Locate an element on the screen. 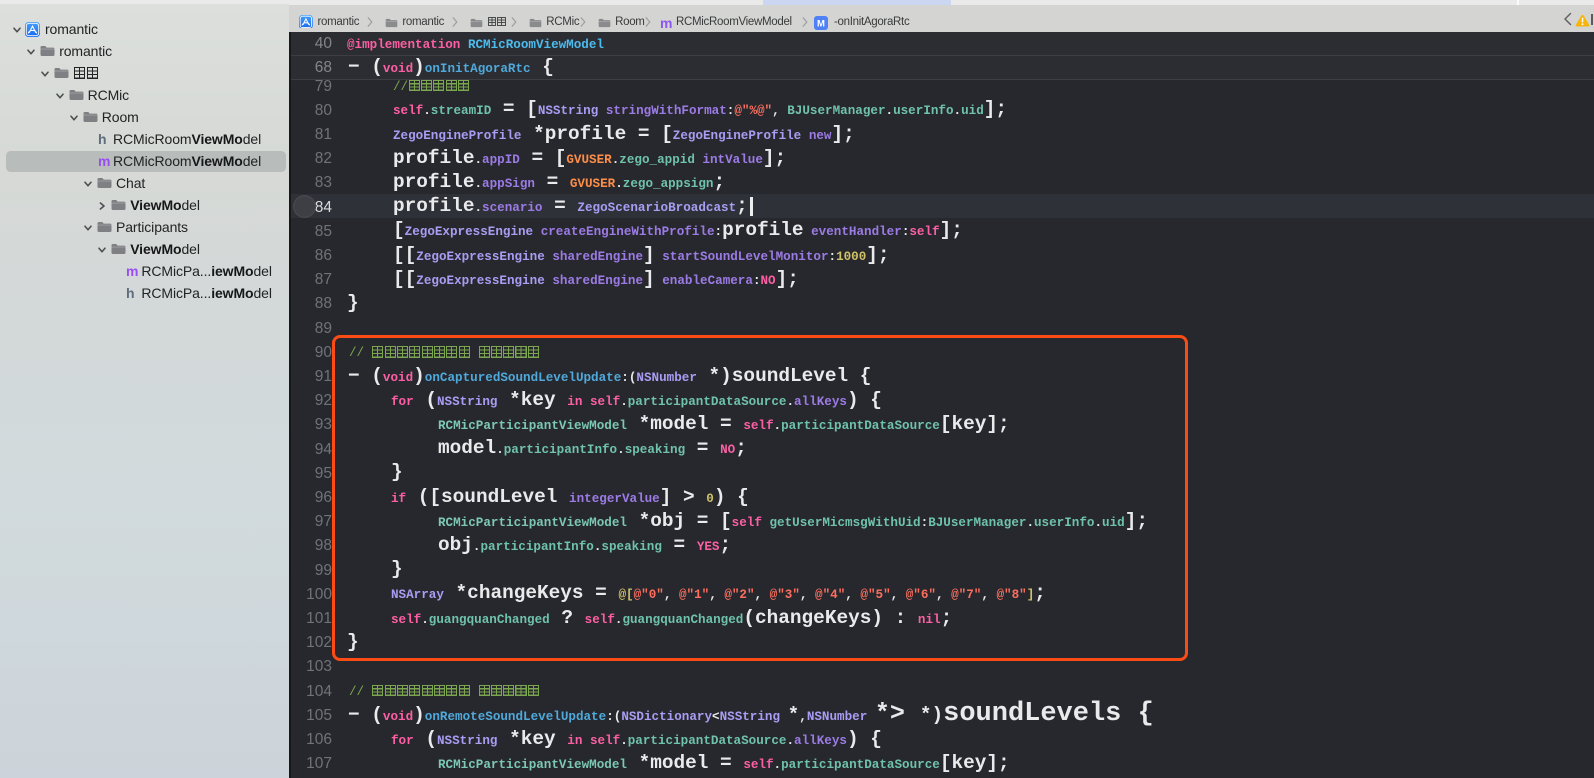 The image size is (1594, 778). svg-text: M is located at coordinates (821, 24).